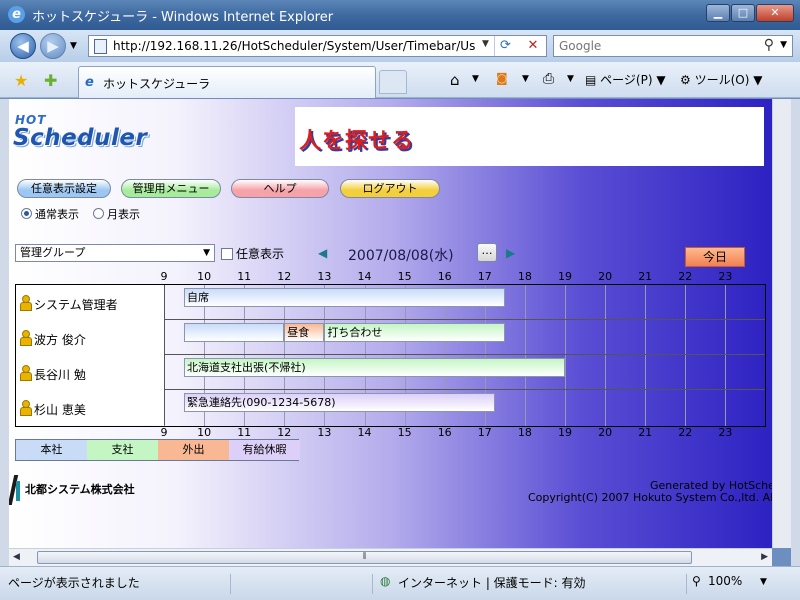 Image resolution: width=800 pixels, height=600 pixels. What do you see at coordinates (204, 276) in the screenshot?
I see `hour-label: 10` at bounding box center [204, 276].